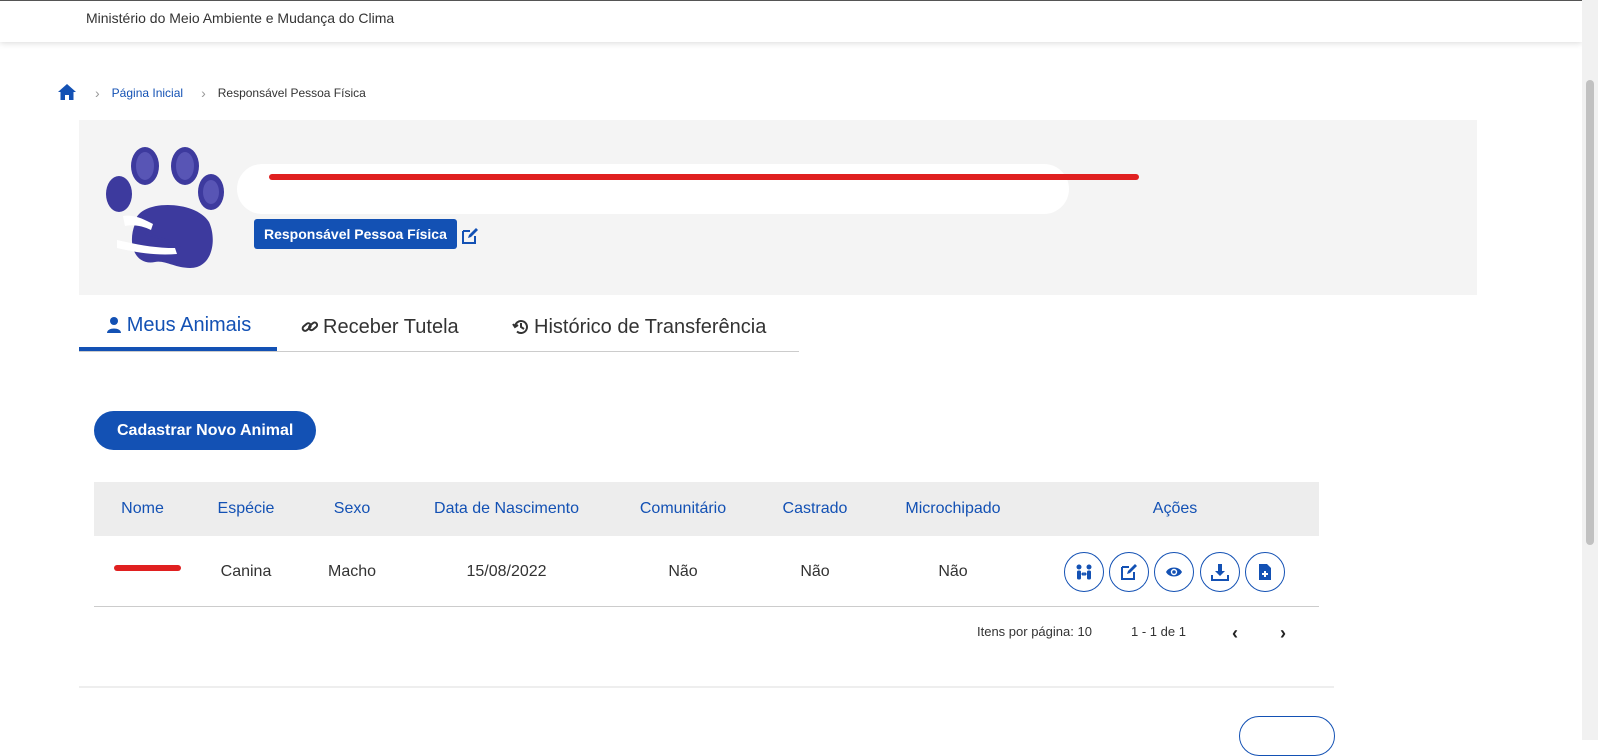  I want to click on history-icon, so click(521, 327).